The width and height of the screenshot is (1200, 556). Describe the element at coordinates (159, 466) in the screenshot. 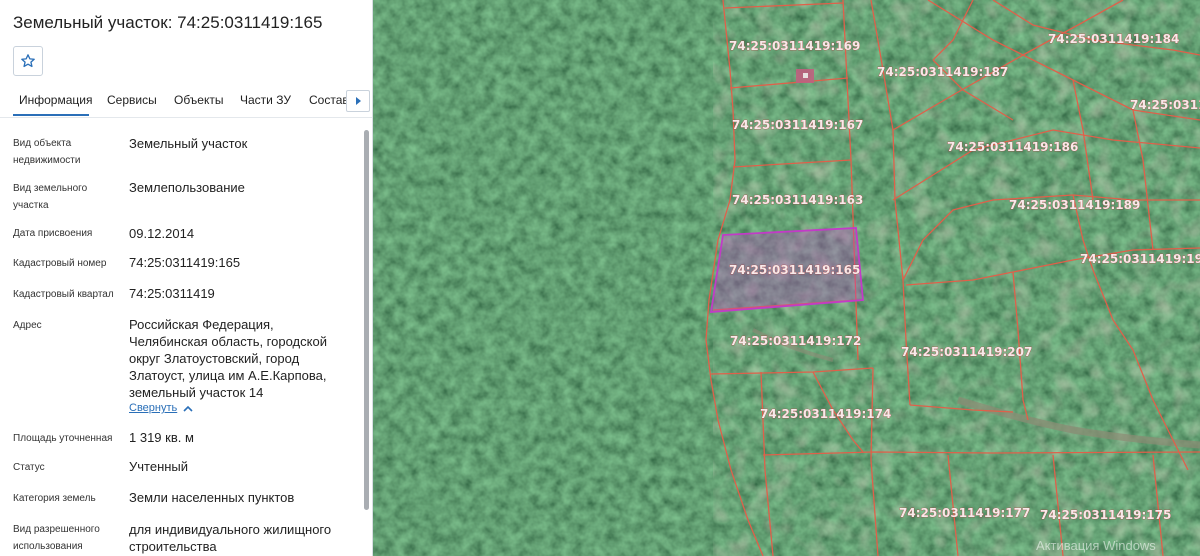

I see `property-value: Учтенный` at that location.